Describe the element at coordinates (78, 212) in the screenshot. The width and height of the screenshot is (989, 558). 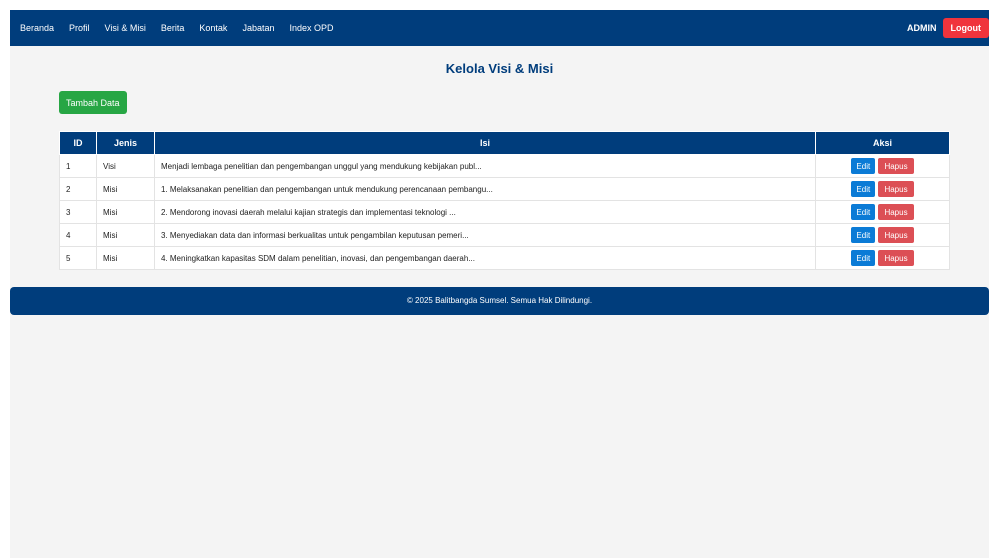
I see `cell-id: 3` at that location.